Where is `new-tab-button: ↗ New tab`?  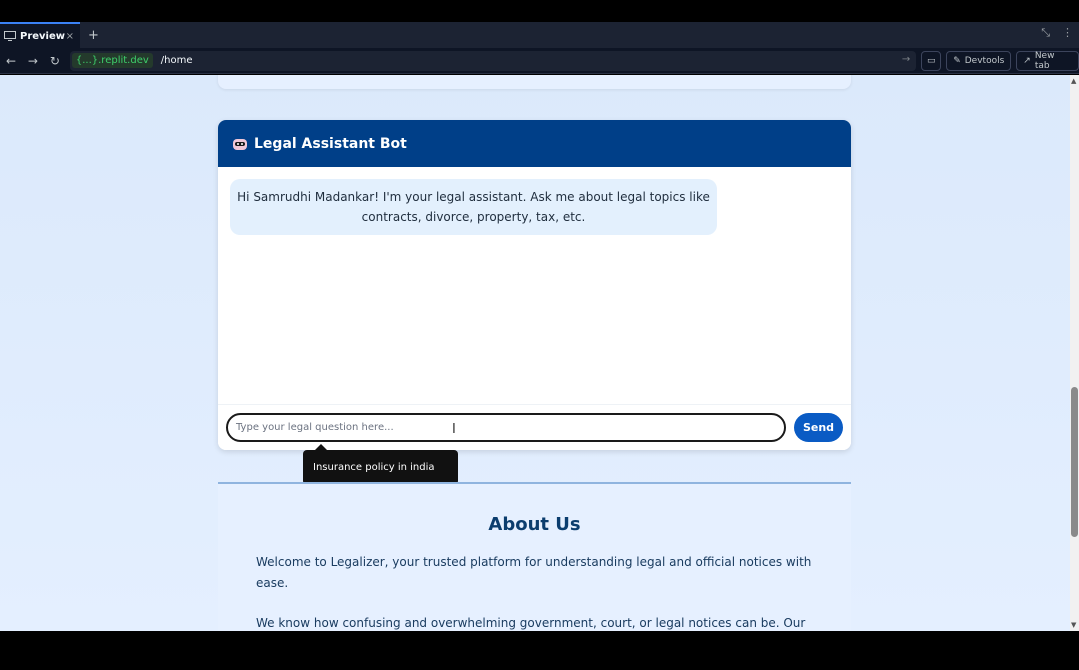 new-tab-button: ↗ New tab is located at coordinates (1047, 60).